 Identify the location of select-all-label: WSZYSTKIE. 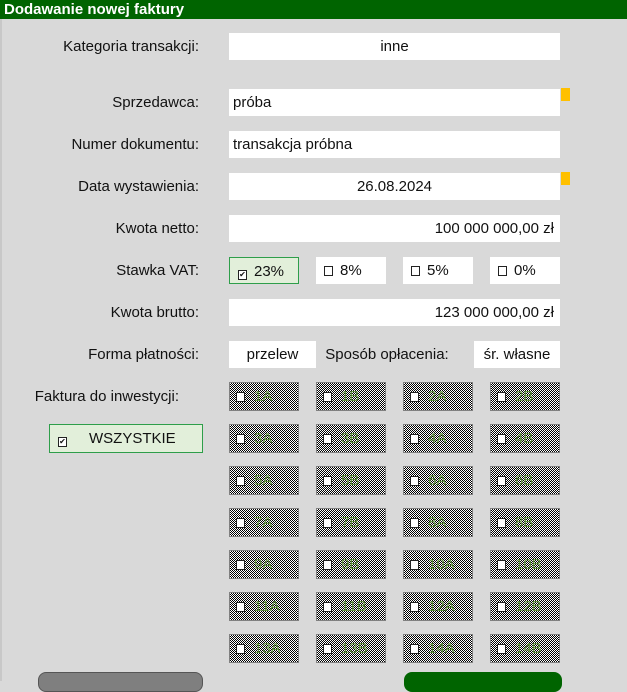
(132, 438).